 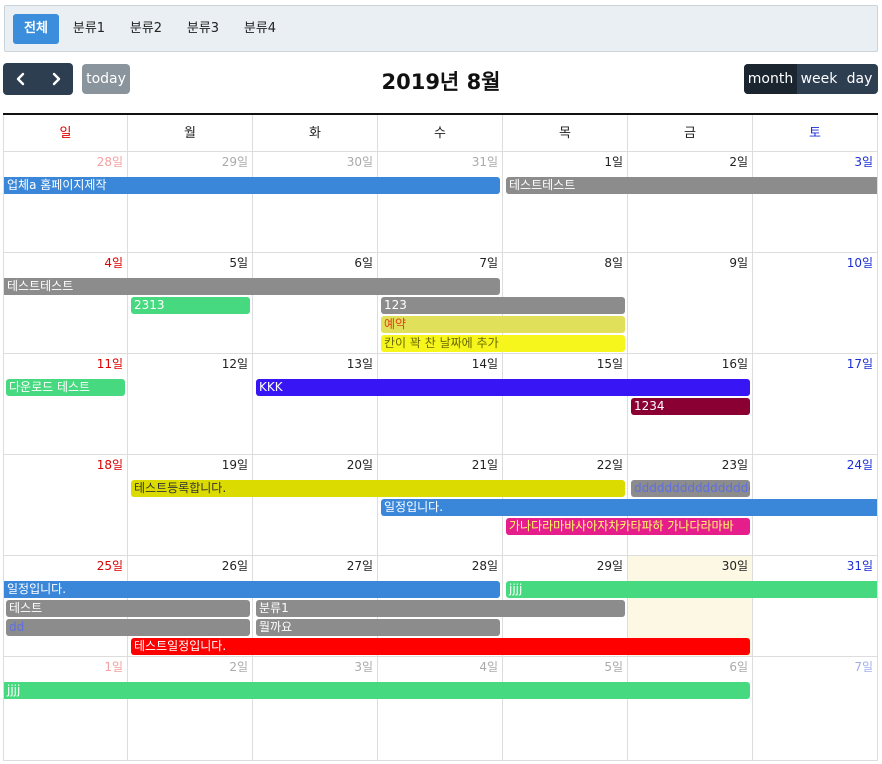 What do you see at coordinates (252, 185) in the screenshot?
I see `calendar-event: 업체a 홈페이지제작` at bounding box center [252, 185].